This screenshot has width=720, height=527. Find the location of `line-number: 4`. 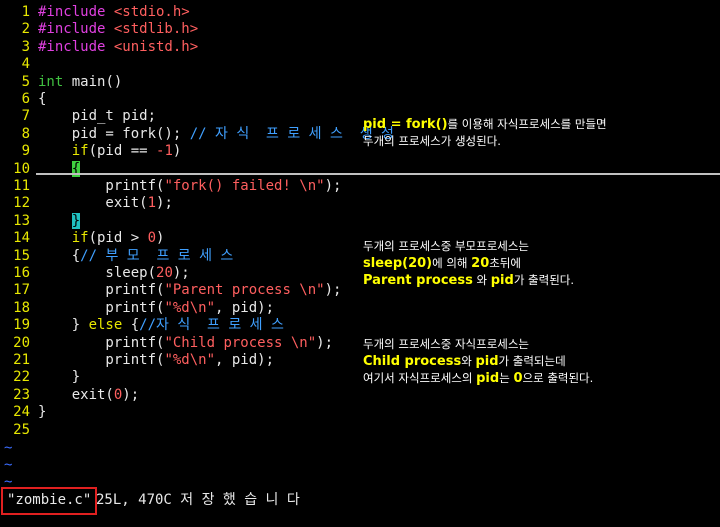

line-number: 4 is located at coordinates (25, 64).